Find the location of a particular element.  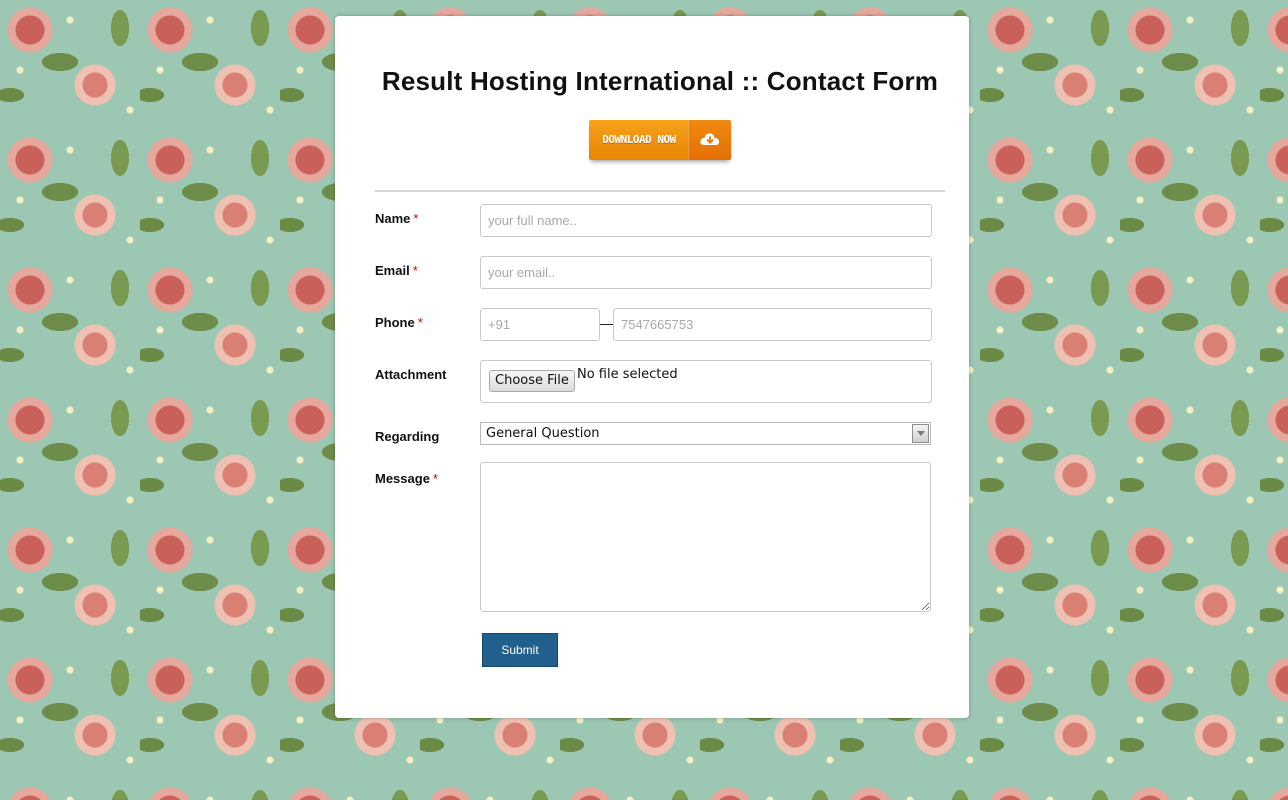

download-now-label: DOWNLOAD NOW is located at coordinates (639, 139).